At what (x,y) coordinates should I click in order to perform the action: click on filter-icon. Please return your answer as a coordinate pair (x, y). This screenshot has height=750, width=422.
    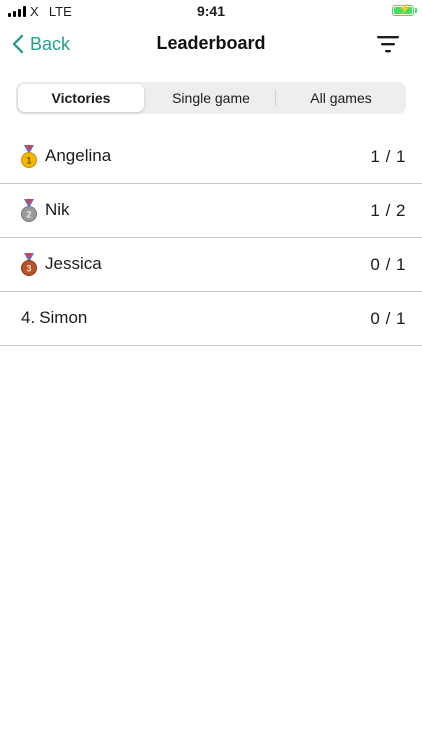
    Looking at the image, I should click on (388, 44).